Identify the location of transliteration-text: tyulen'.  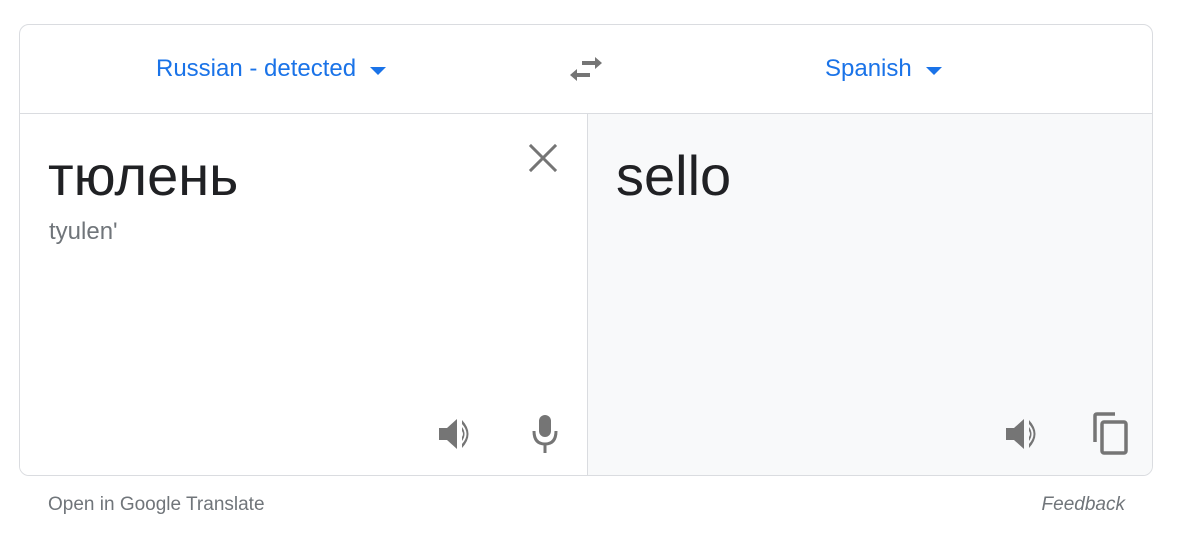
(83, 231).